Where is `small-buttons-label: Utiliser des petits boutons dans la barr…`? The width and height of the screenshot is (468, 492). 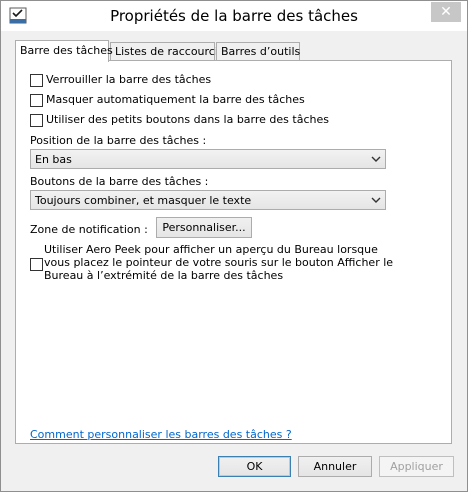 small-buttons-label: Utiliser des petits boutons dans la barr… is located at coordinates (187, 119).